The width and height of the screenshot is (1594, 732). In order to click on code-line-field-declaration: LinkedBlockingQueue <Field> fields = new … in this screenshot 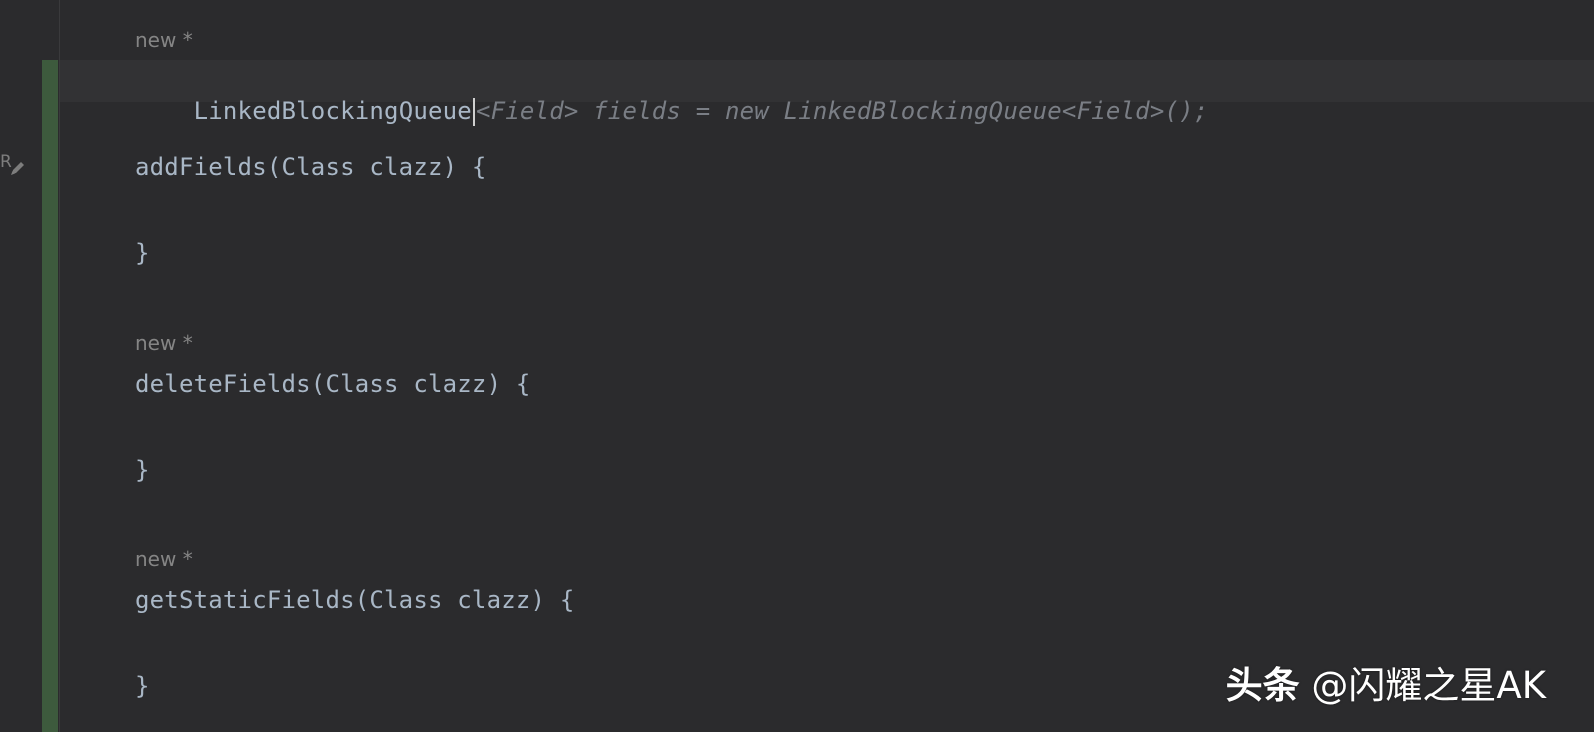, I will do `click(671, 111)`.